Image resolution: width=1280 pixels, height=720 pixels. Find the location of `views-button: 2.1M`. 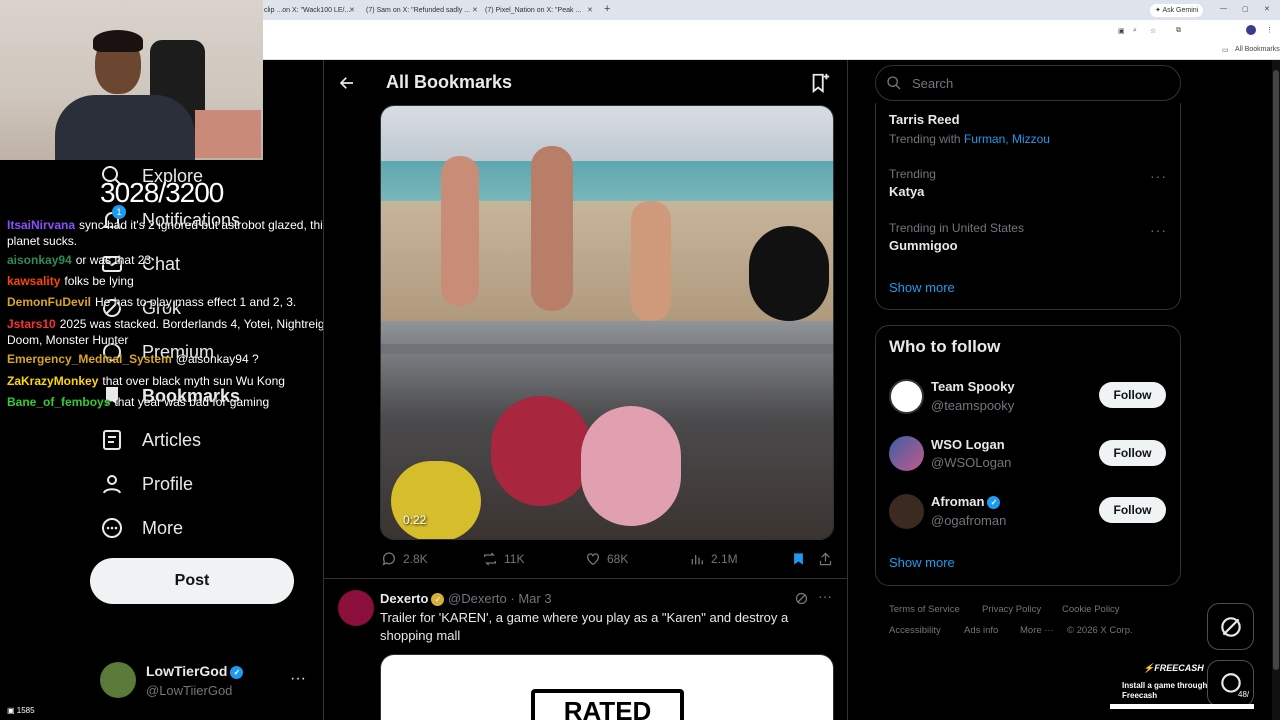

views-button: 2.1M is located at coordinates (713, 559).